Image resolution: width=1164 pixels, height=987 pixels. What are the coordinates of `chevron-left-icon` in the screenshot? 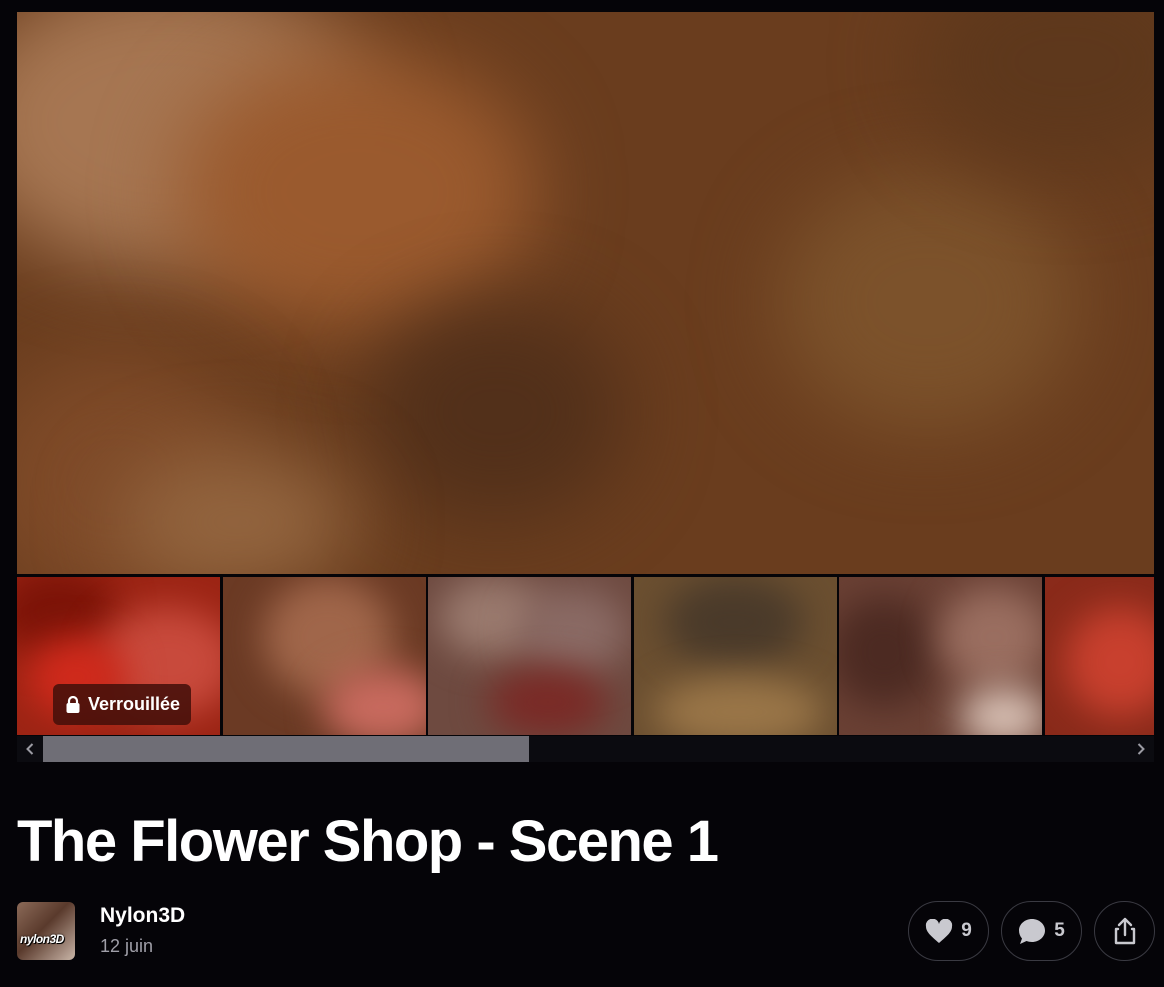 It's located at (30, 749).